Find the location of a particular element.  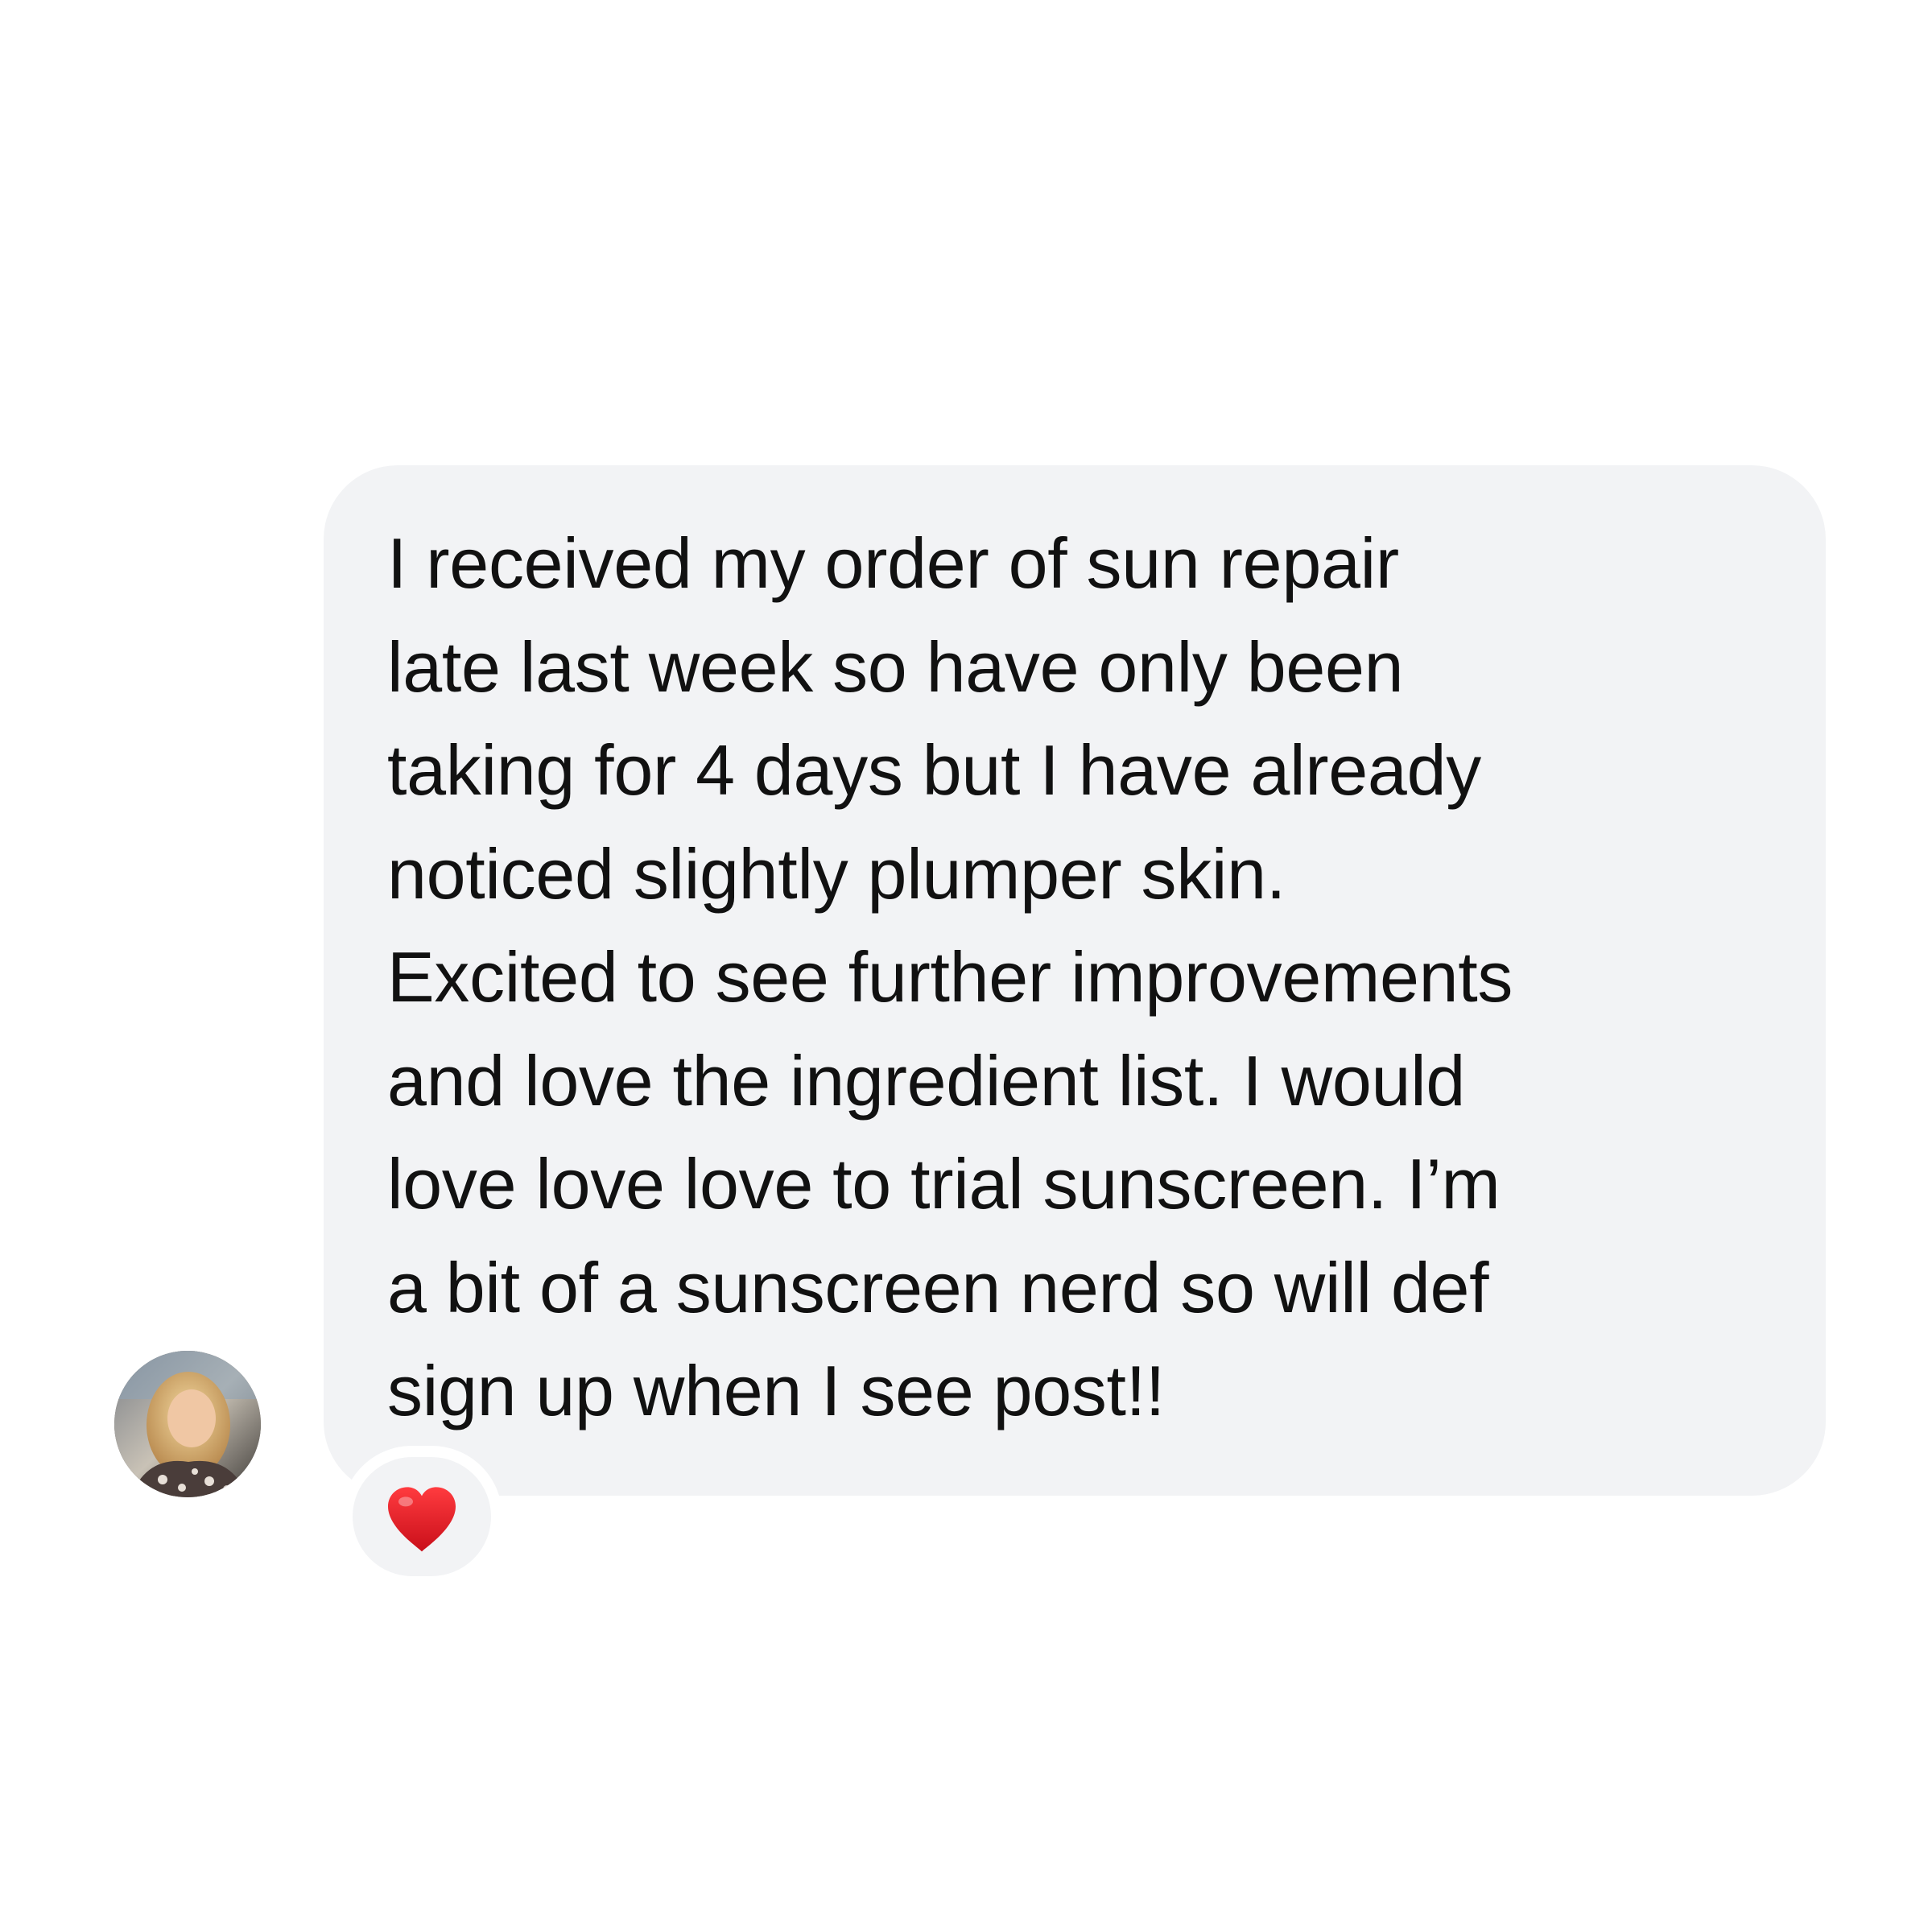

message-line: a bit of a sunscreen nerd so will def is located at coordinates (938, 1287).